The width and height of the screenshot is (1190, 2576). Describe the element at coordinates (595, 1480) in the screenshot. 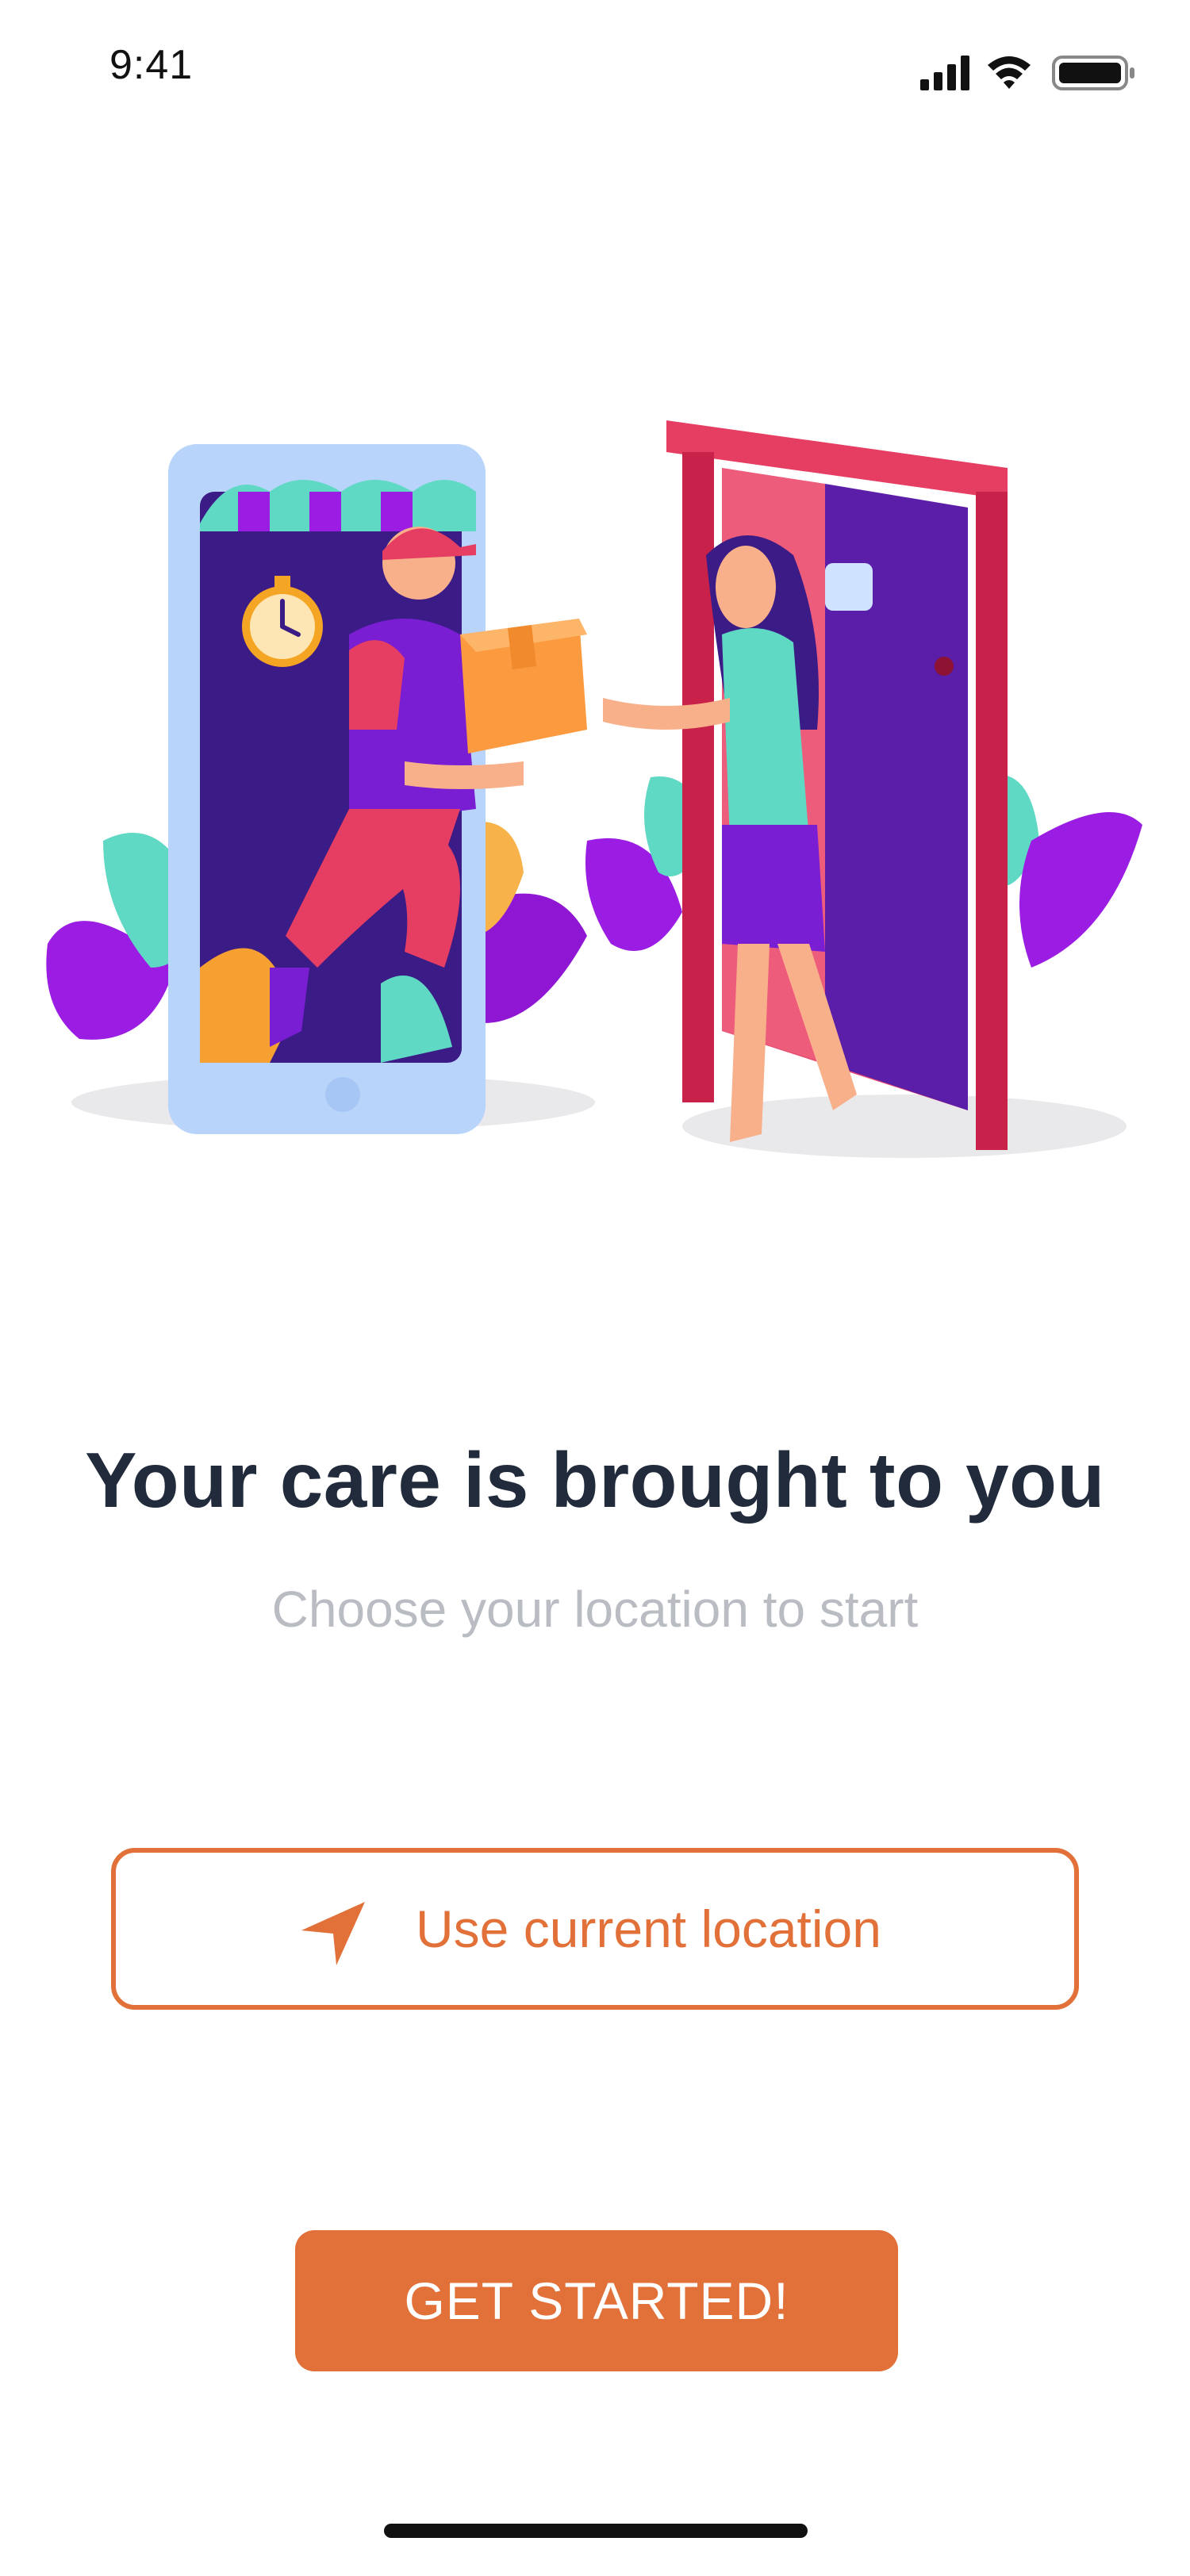

I see `headline: Your care is brought to you` at that location.